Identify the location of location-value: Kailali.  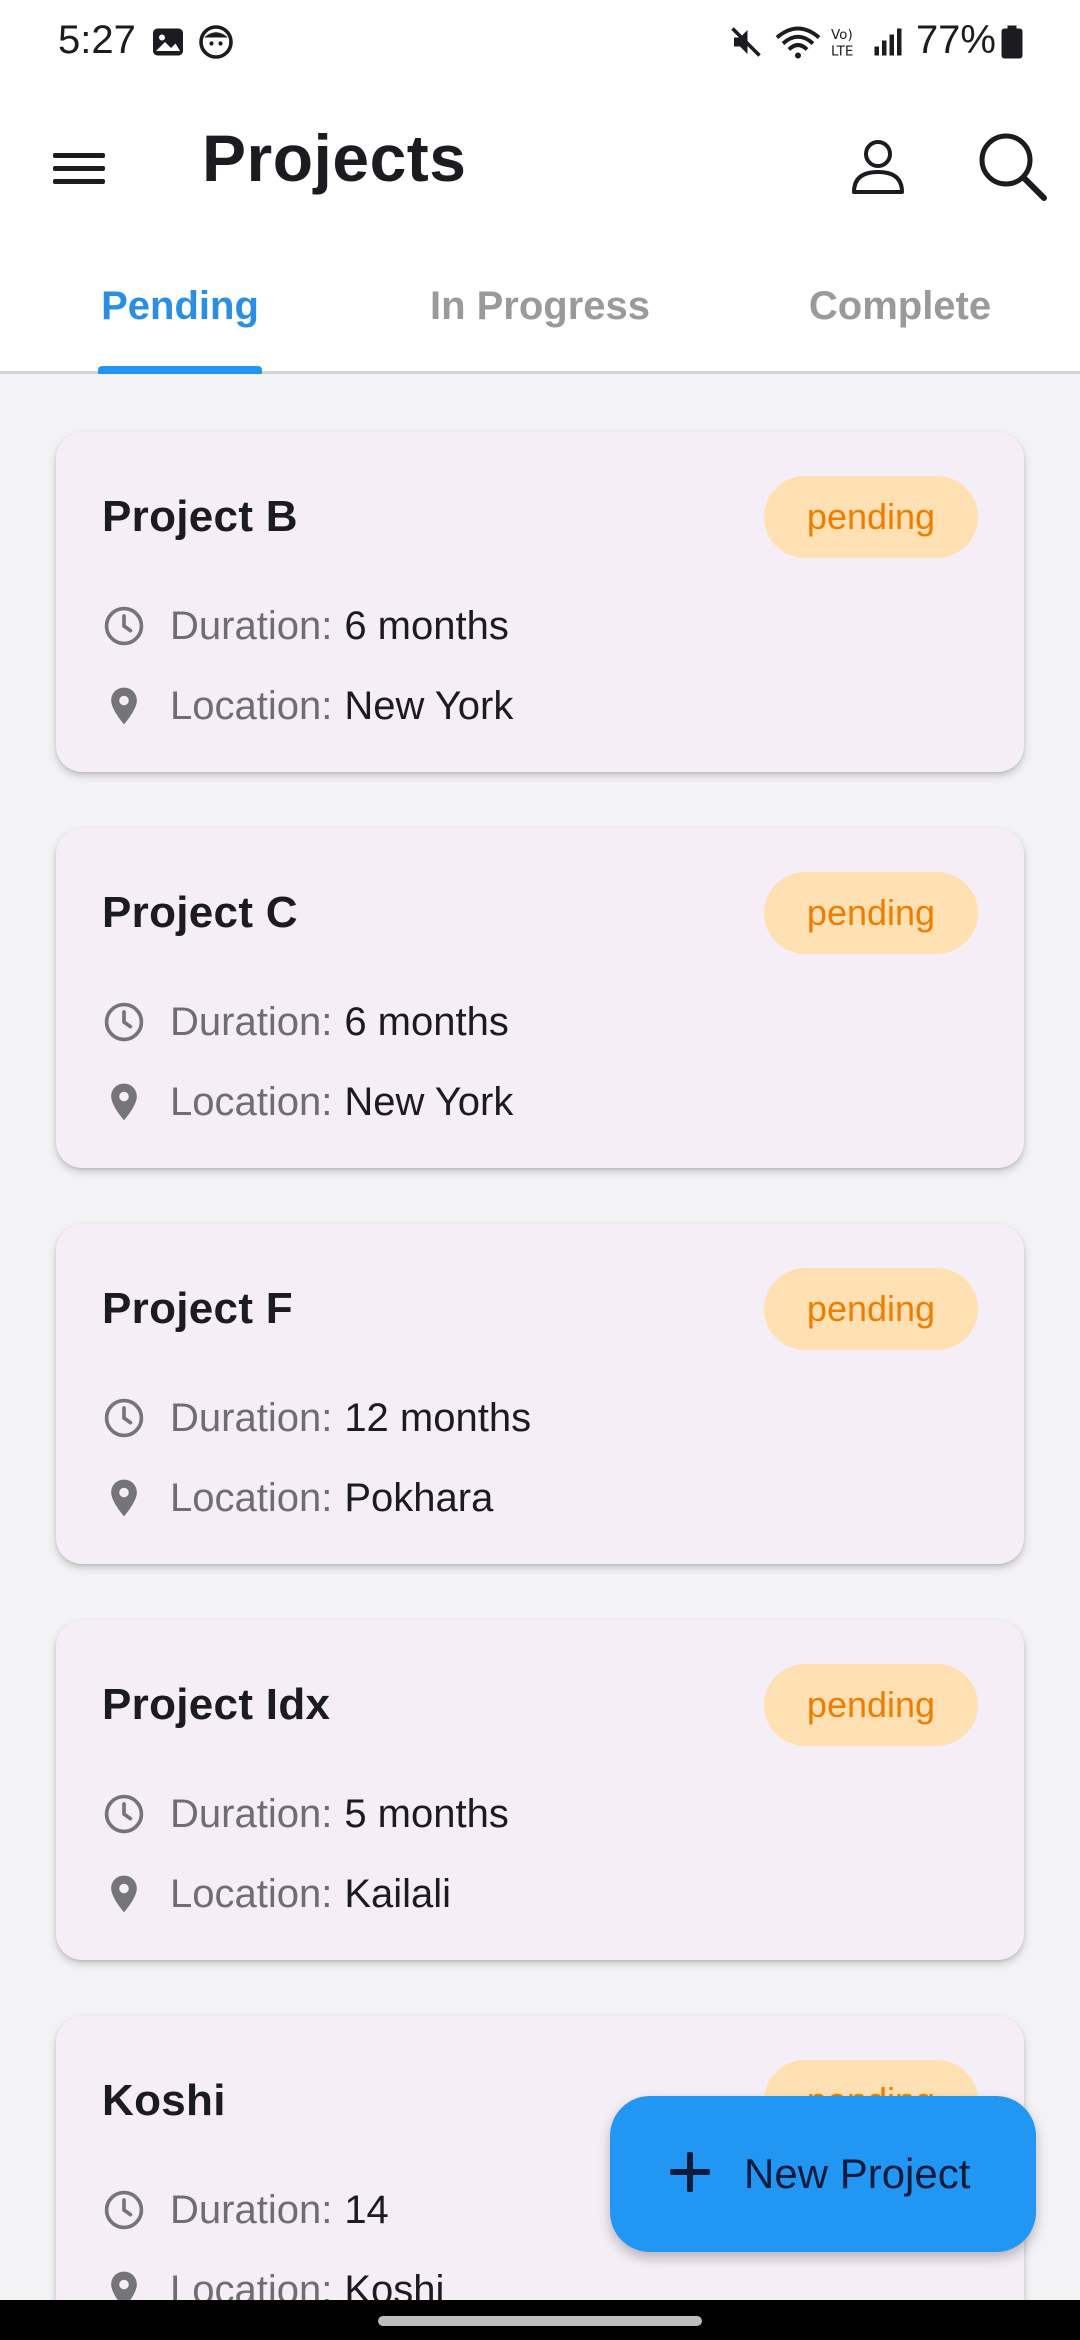
(398, 1893).